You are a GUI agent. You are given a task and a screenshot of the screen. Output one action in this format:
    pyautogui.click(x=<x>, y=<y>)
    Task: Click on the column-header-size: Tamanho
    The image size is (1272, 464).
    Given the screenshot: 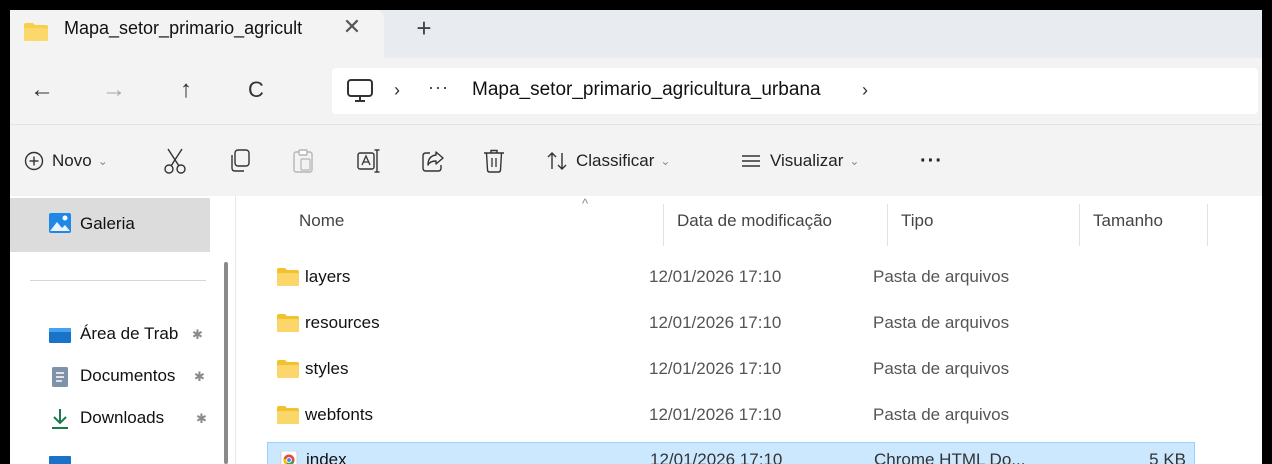 What is the action you would take?
    pyautogui.click(x=1128, y=221)
    